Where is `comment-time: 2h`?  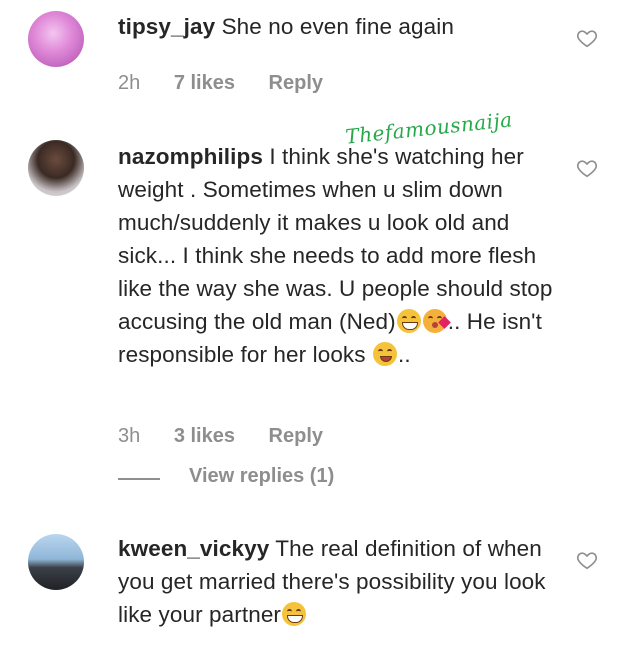 comment-time: 2h is located at coordinates (129, 83).